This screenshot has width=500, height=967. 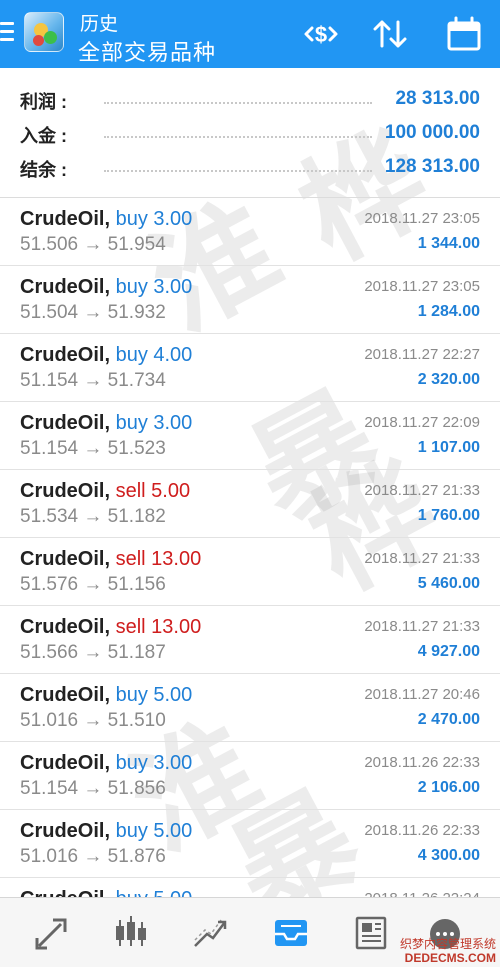 What do you see at coordinates (432, 166) in the screenshot?
I see `balance-value: 128 313.00` at bounding box center [432, 166].